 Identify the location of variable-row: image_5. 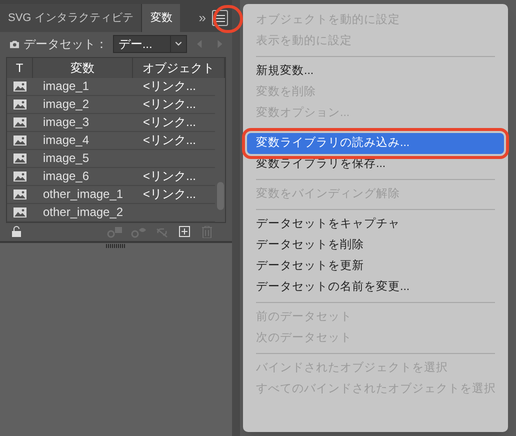
(111, 159).